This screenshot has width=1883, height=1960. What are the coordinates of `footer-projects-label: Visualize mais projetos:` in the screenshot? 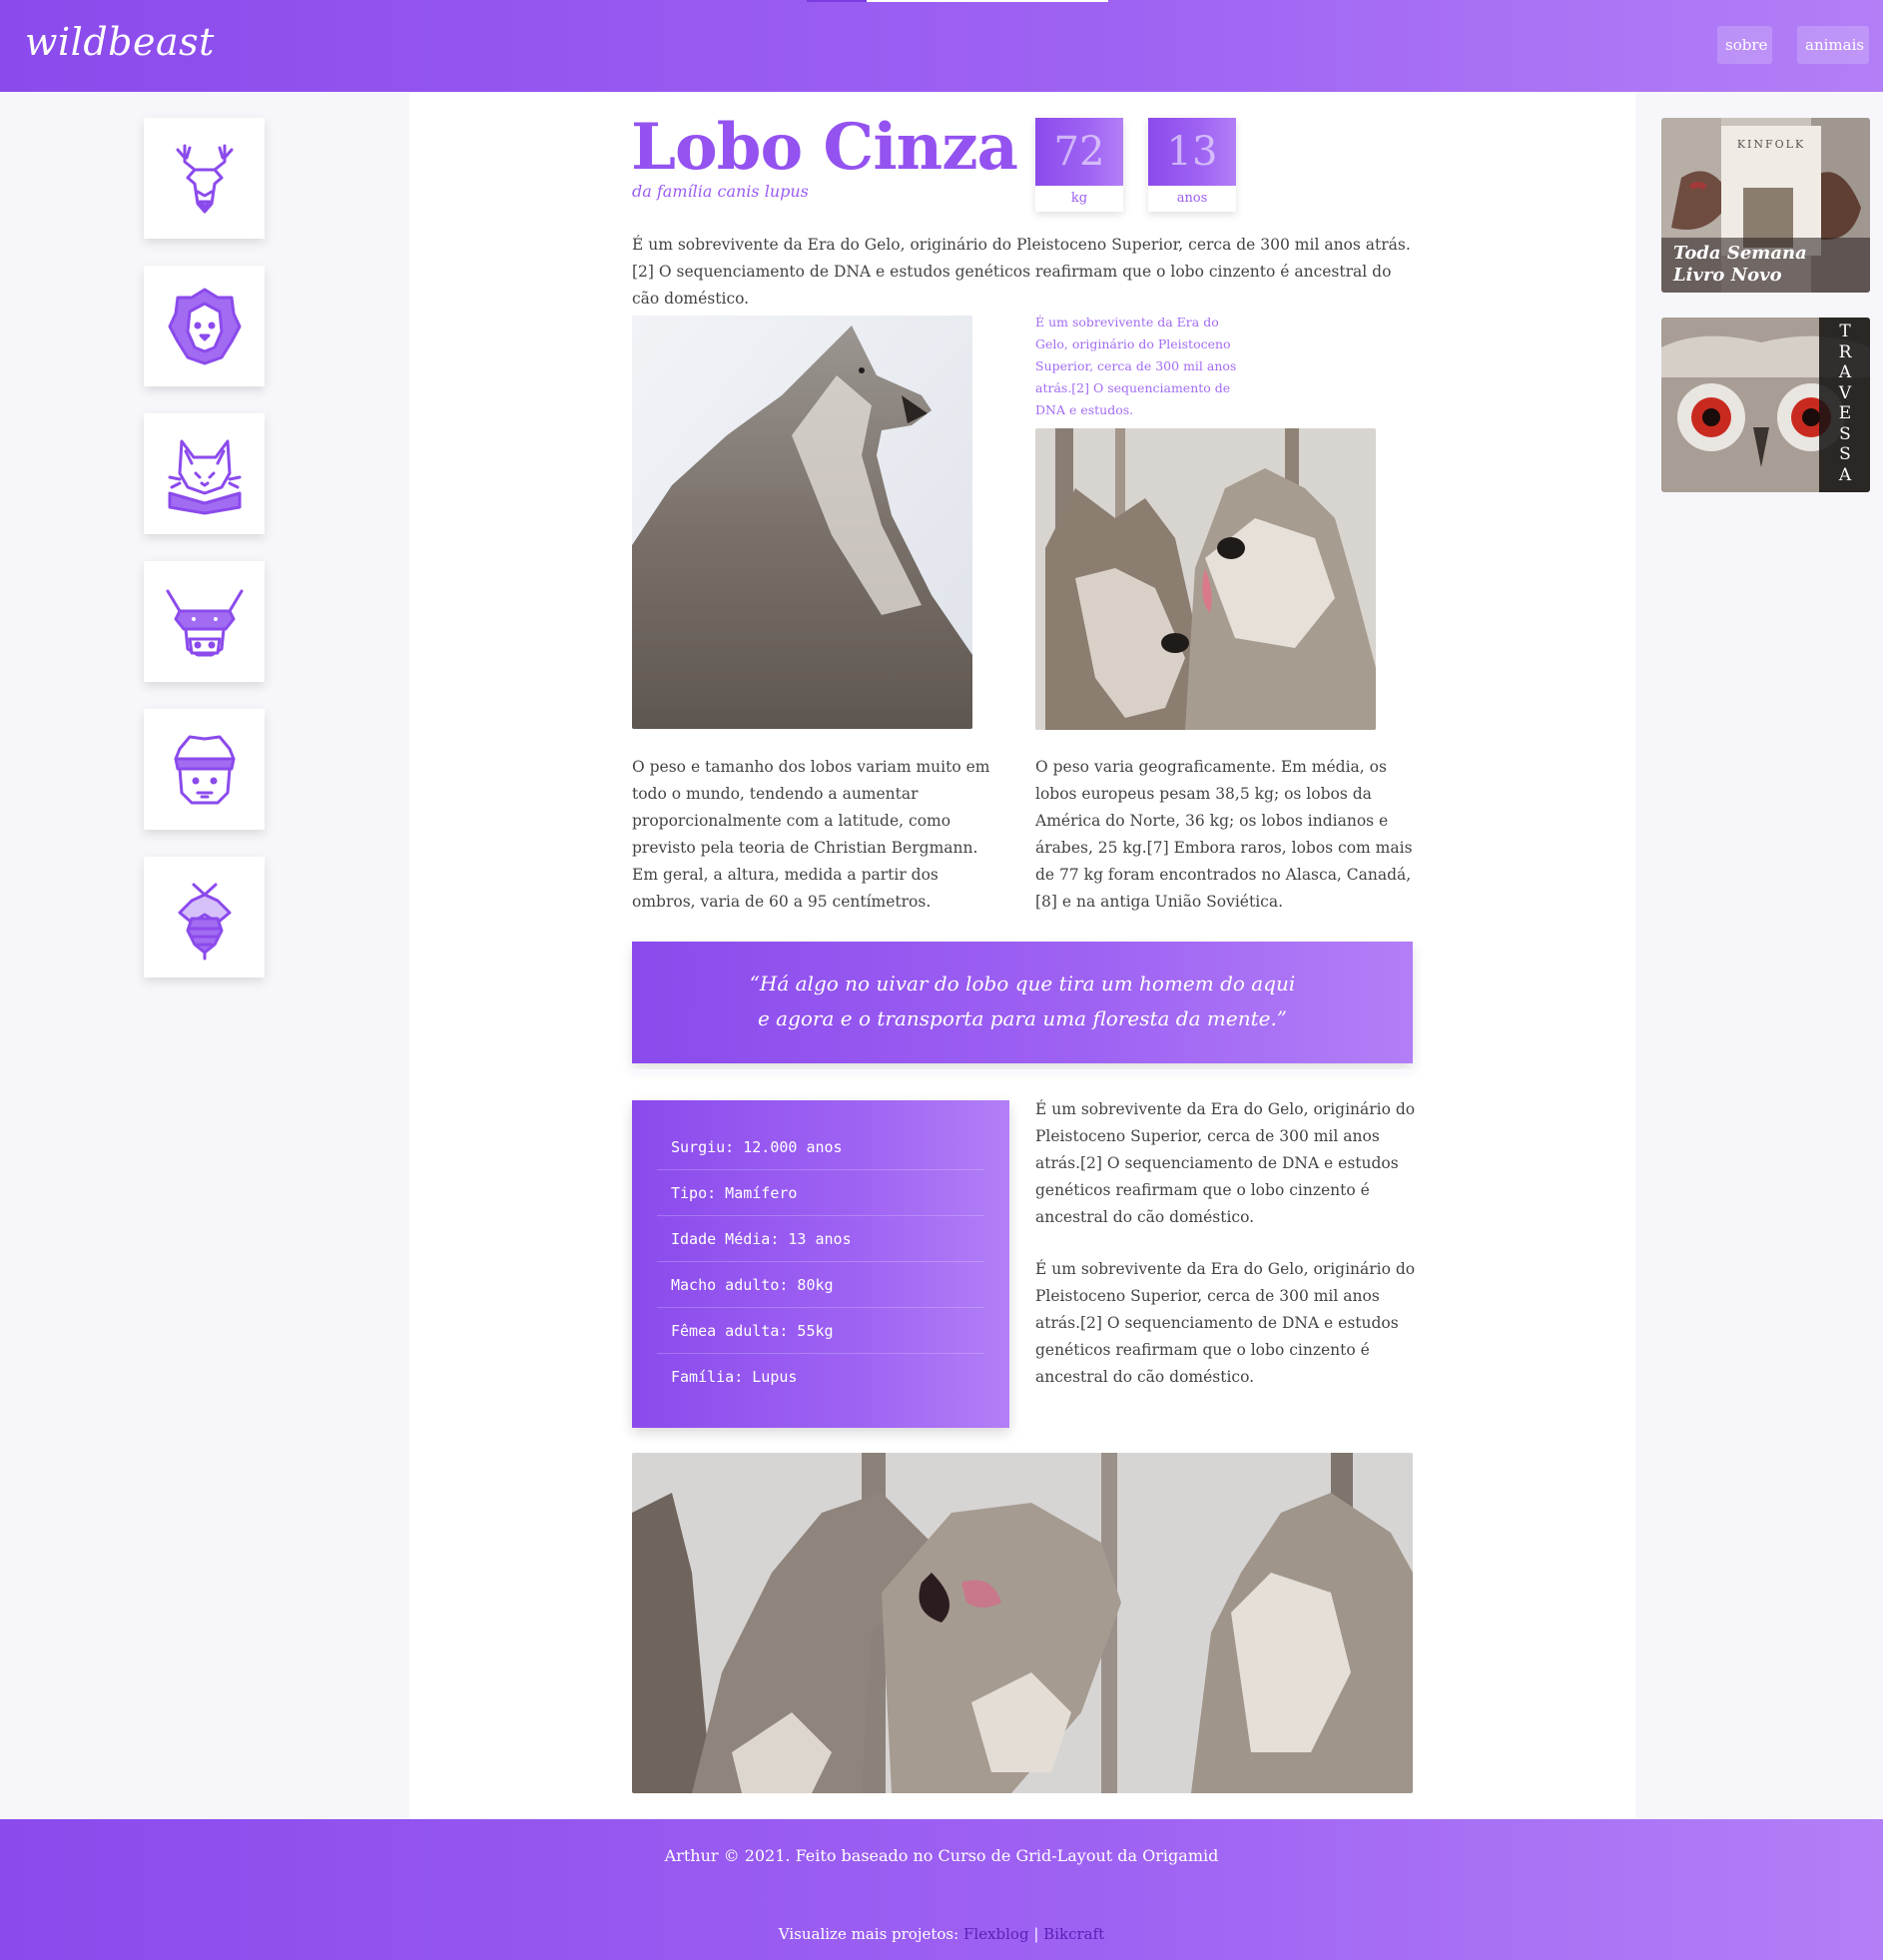 It's located at (868, 1934).